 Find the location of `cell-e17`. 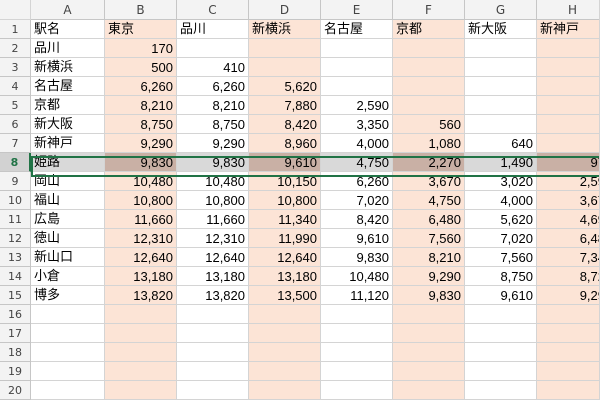

cell-e17 is located at coordinates (357, 333).